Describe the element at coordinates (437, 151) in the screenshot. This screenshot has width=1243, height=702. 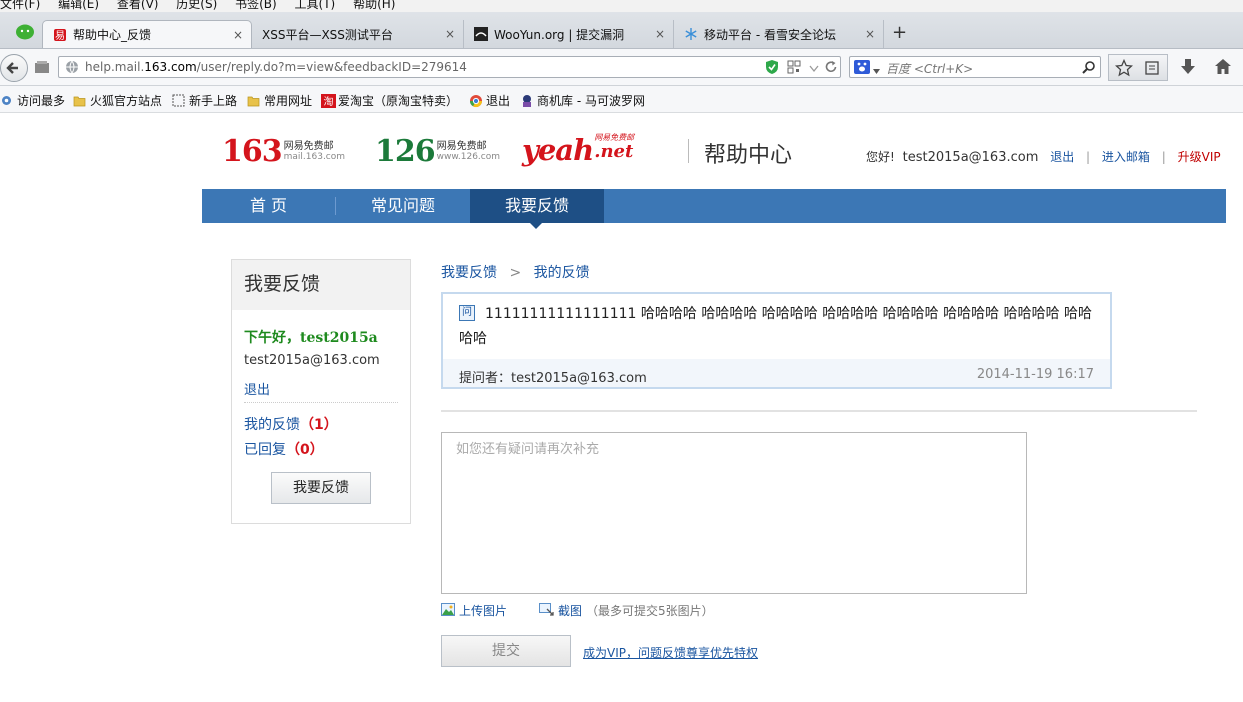
I see `logo-126: 126 网易免费邮 www.126.com` at that location.